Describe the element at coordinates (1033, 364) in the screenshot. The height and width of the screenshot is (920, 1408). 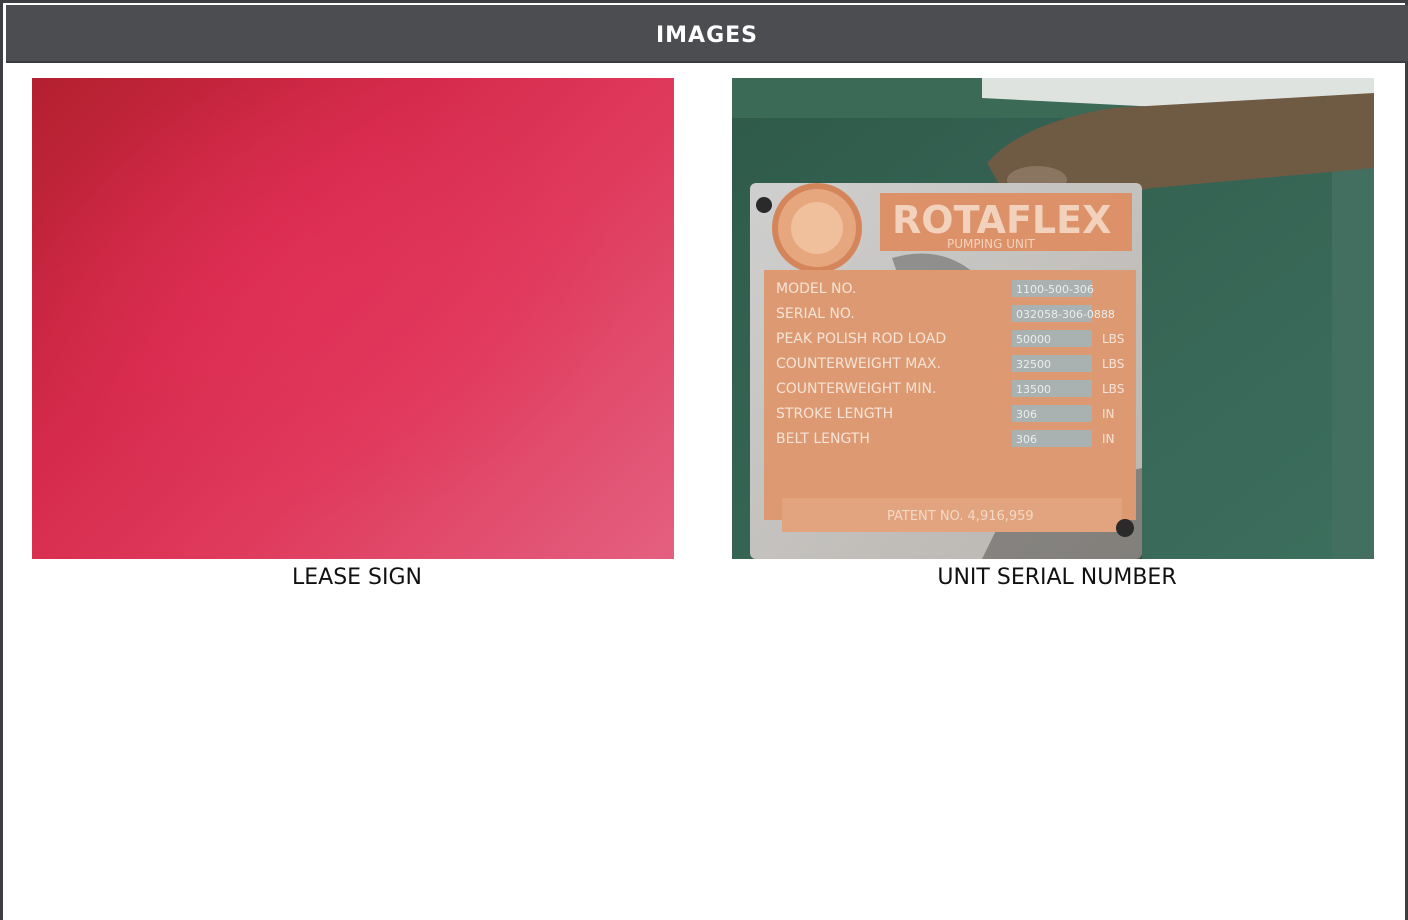
I see `plate-row-value: 32500` at that location.